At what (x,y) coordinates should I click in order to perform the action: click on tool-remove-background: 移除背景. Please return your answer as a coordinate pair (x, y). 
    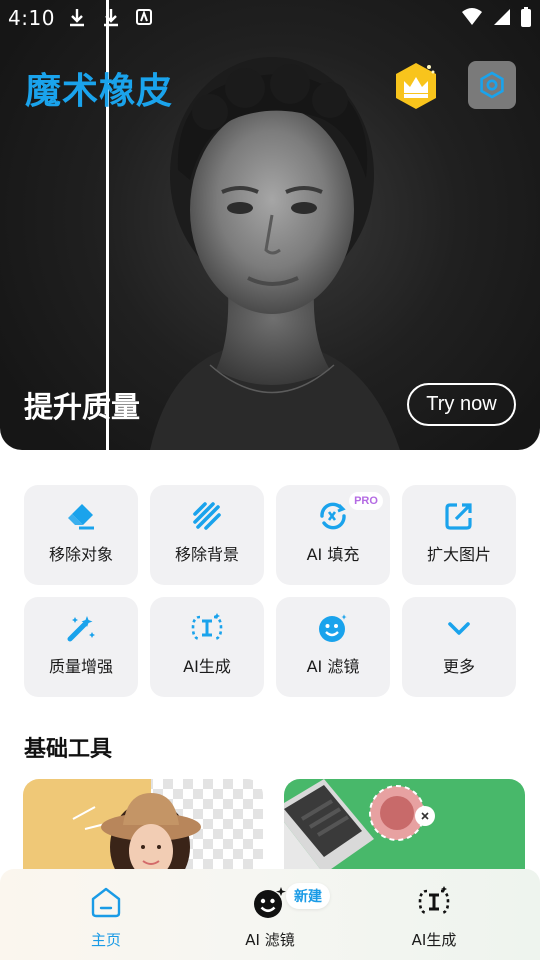
    Looking at the image, I should click on (207, 535).